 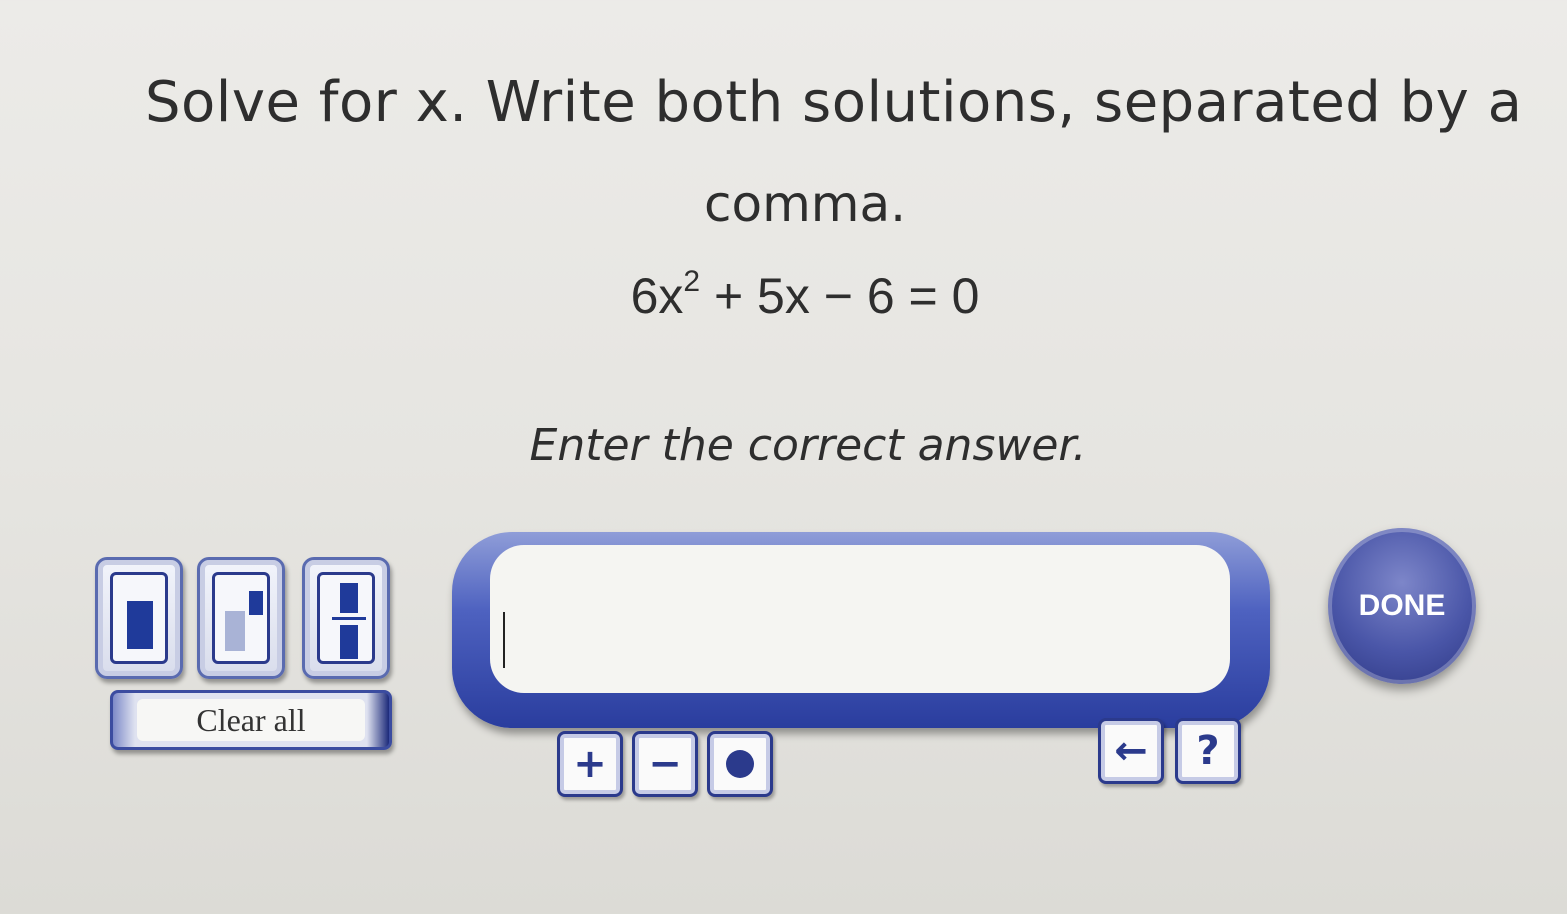 What do you see at coordinates (692, 281) in the screenshot?
I see `equation-exponent: 2` at bounding box center [692, 281].